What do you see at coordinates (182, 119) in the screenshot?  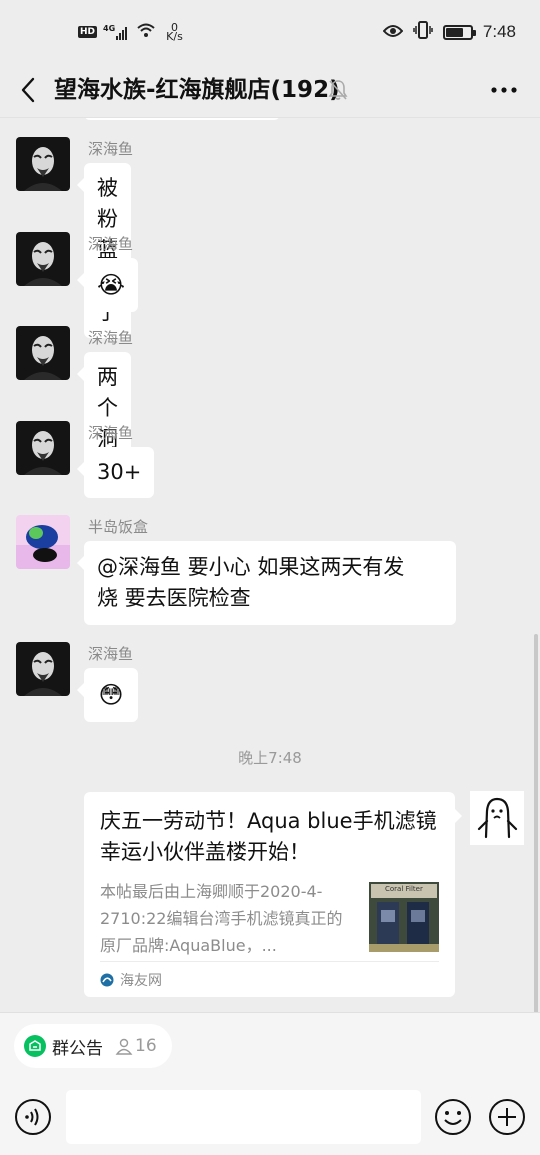 I see `previous-bubble-edge` at bounding box center [182, 119].